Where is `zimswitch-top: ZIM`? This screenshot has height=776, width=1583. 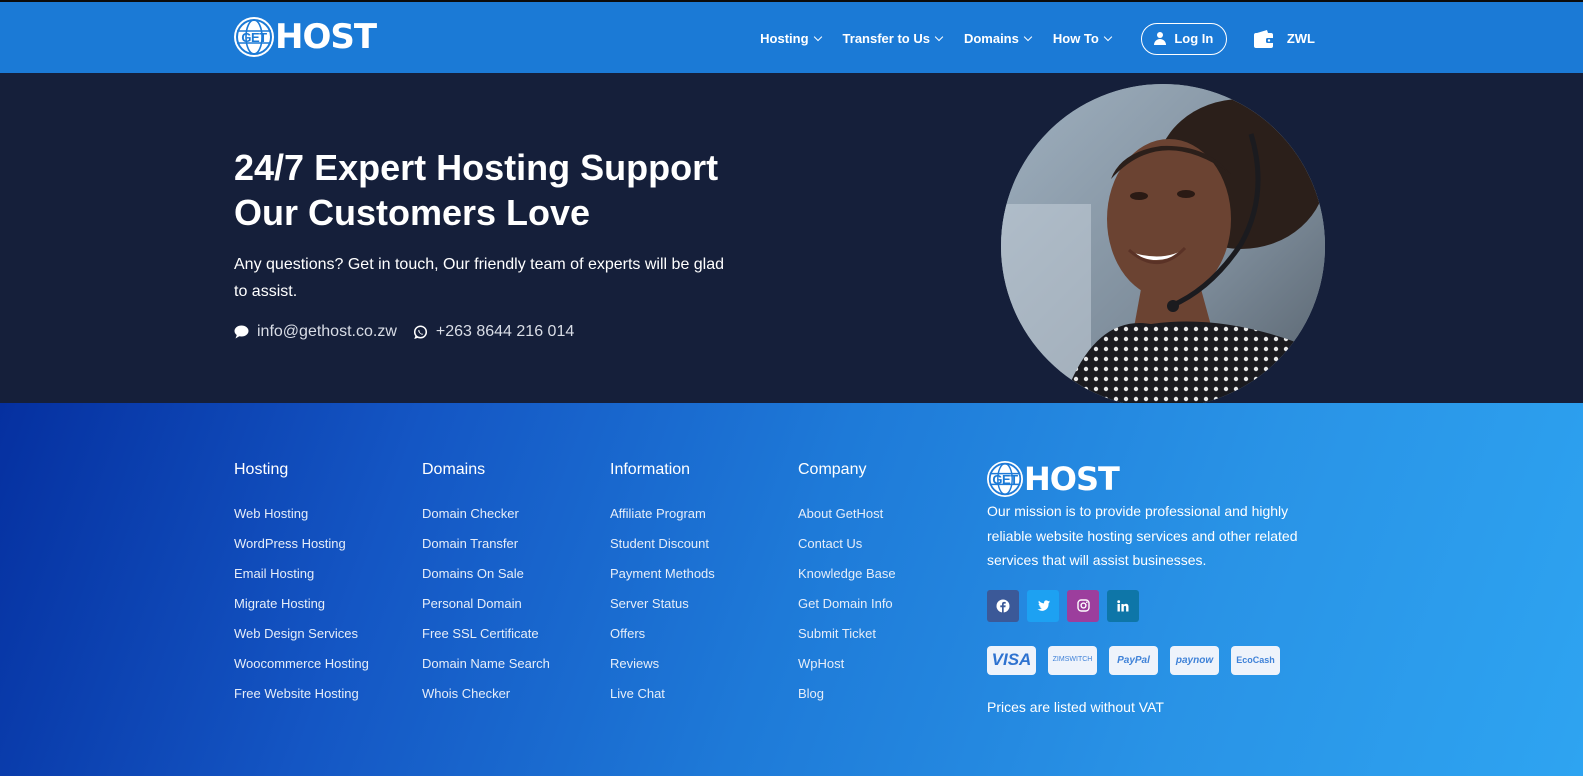
zimswitch-top: ZIM is located at coordinates (1058, 659).